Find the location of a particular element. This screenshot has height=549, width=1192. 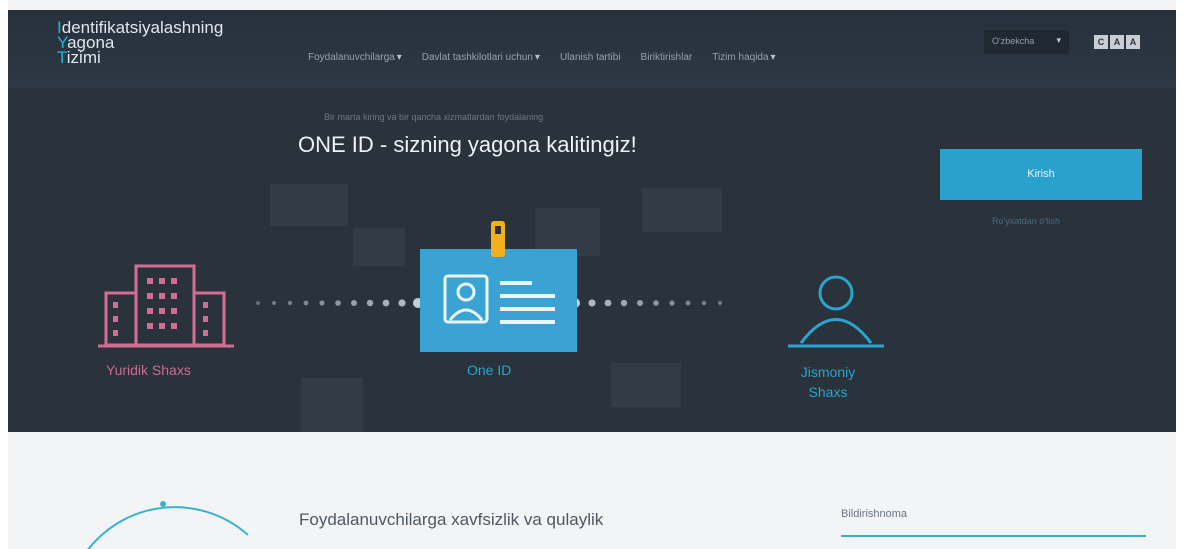

nav-item-label: Davlat tashkilotlari uchun is located at coordinates (477, 57).